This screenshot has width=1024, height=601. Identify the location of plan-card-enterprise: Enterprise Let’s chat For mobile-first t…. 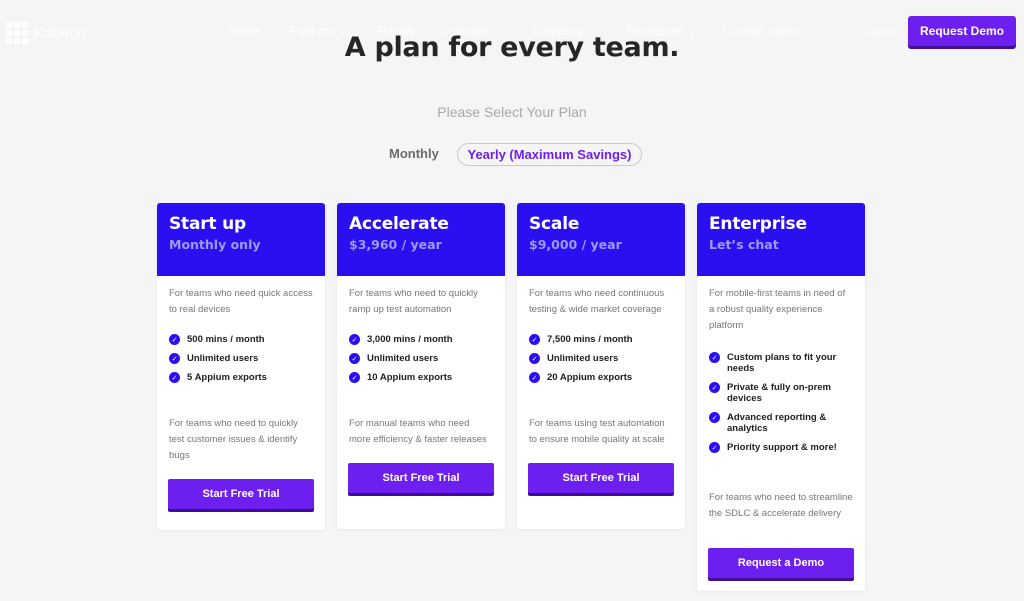
(781, 397).